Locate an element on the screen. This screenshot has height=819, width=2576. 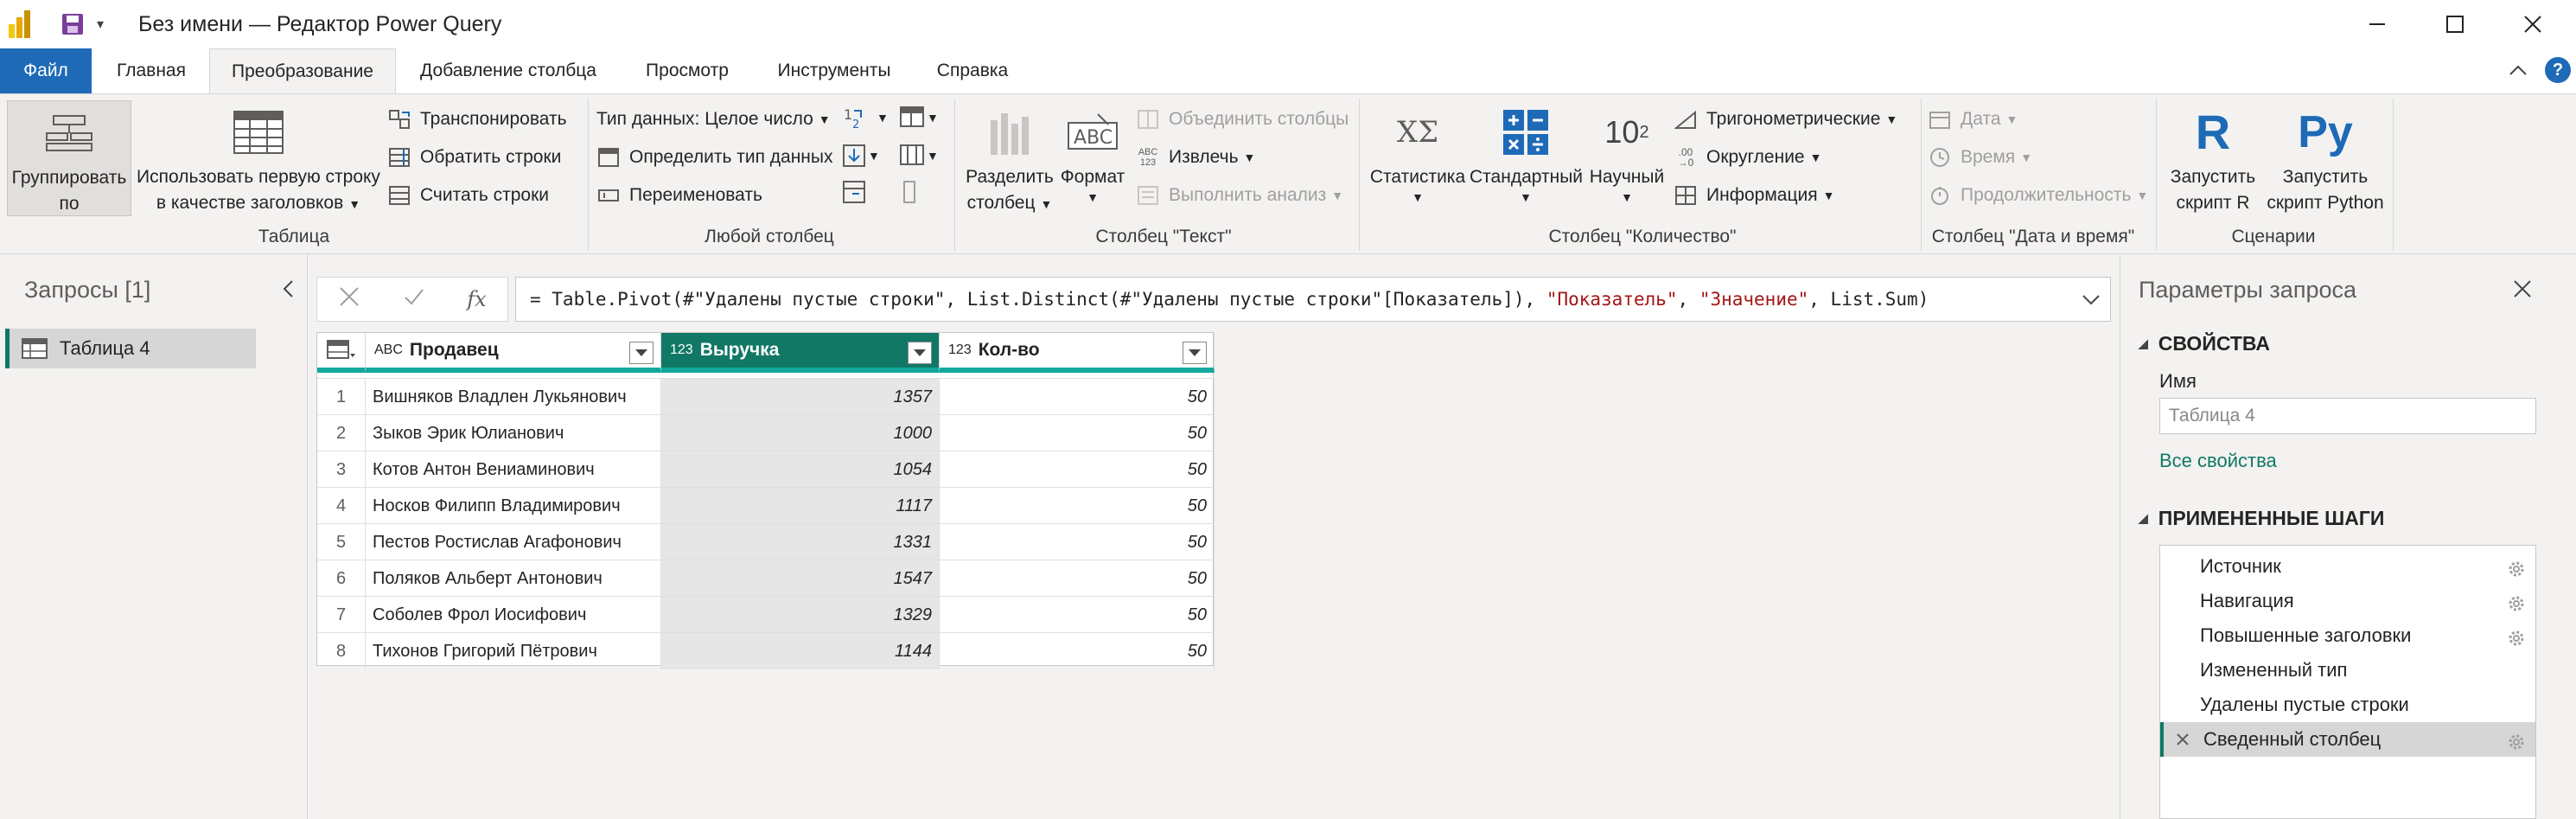
applied-step: Повышенные заголовки is located at coordinates (2347, 635).